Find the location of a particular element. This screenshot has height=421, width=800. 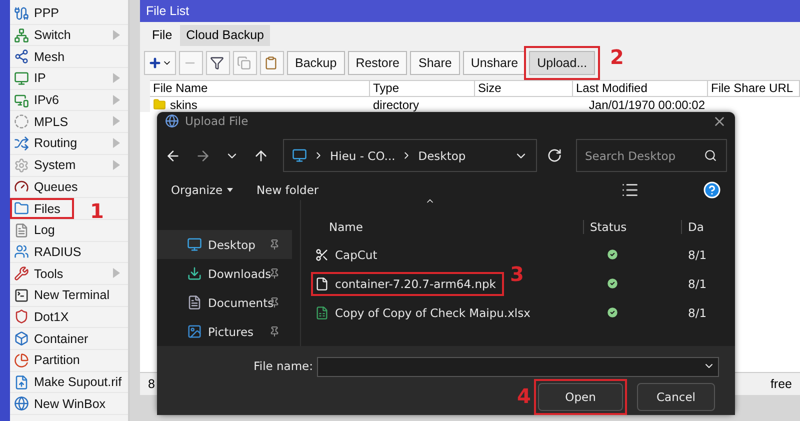

breadcrumb-item: Desktop is located at coordinates (442, 155).